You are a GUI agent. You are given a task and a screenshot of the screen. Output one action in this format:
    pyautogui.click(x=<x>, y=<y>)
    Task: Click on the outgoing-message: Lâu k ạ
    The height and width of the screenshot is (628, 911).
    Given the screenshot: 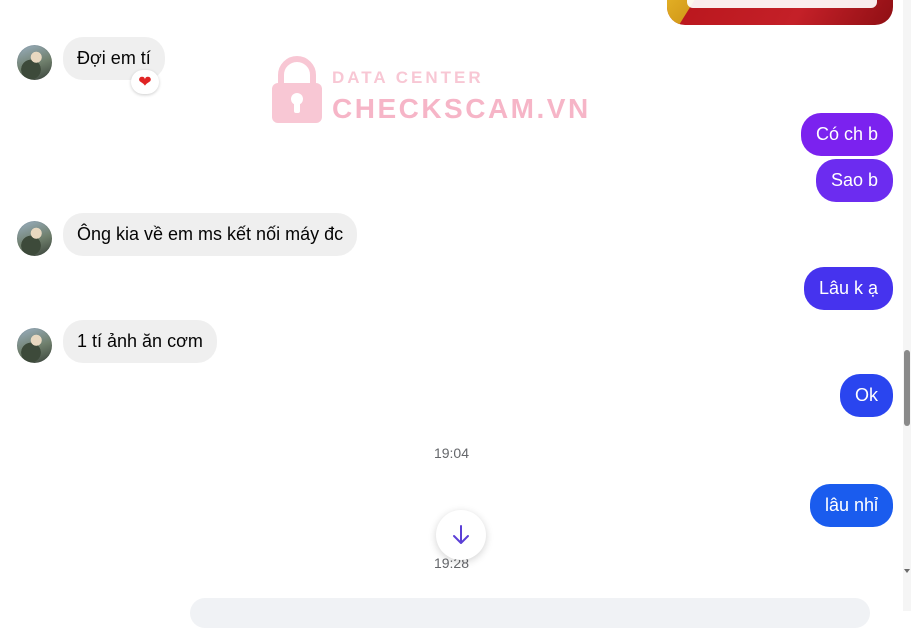 What is the action you would take?
    pyautogui.click(x=848, y=288)
    